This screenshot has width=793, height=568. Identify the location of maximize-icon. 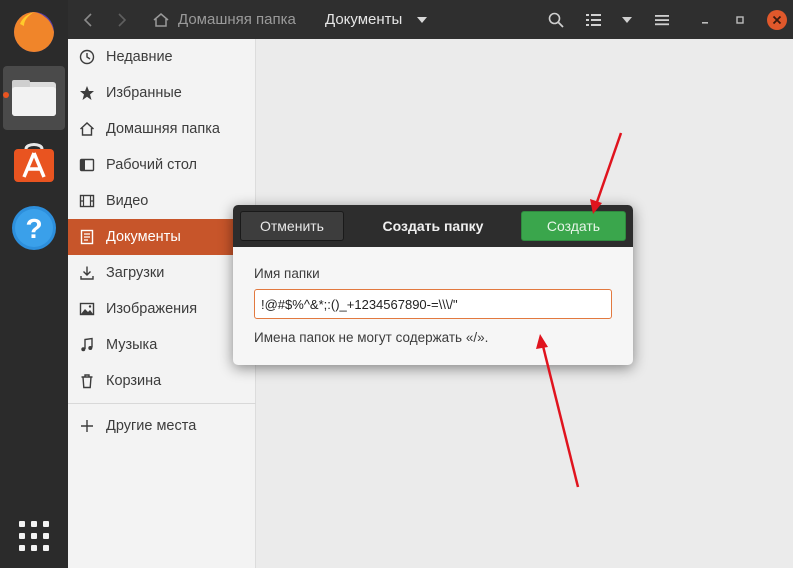
(740, 19).